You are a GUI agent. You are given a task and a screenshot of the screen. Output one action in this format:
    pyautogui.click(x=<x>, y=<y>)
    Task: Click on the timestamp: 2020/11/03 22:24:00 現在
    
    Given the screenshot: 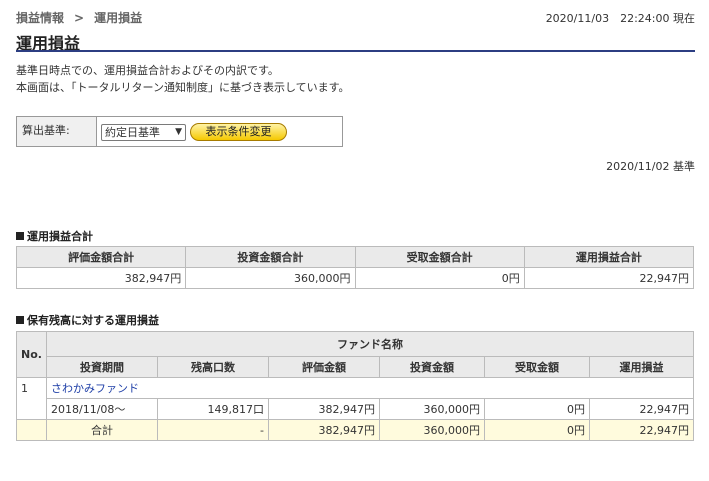 What is the action you would take?
    pyautogui.click(x=620, y=18)
    